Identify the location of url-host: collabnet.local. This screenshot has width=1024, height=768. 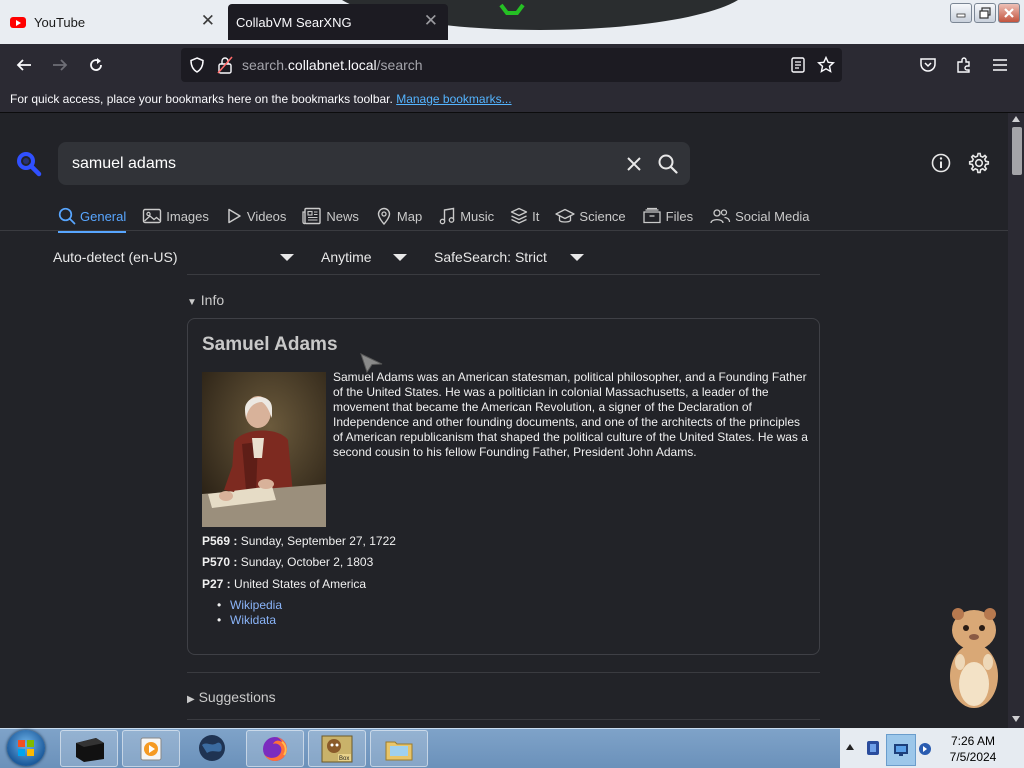
(332, 65).